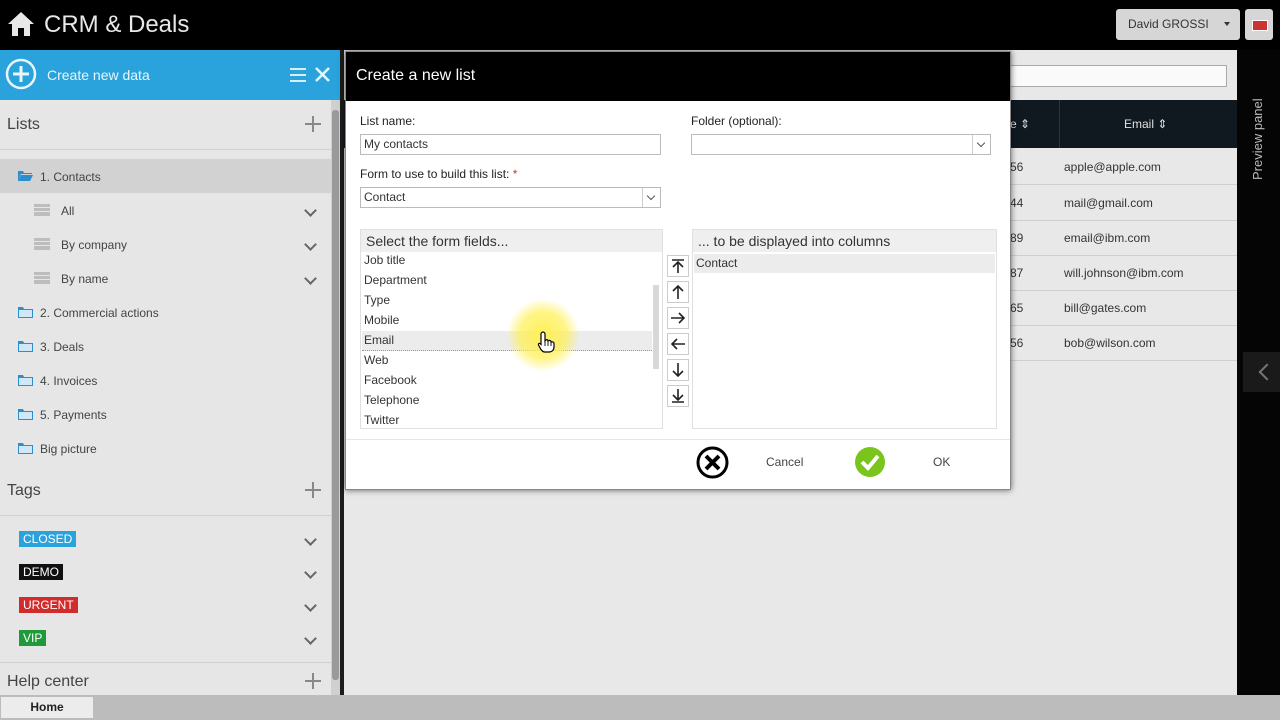 This screenshot has height=720, width=1280. What do you see at coordinates (165, 414) in the screenshot?
I see `sidebar-item-payments: 5. Payments` at bounding box center [165, 414].